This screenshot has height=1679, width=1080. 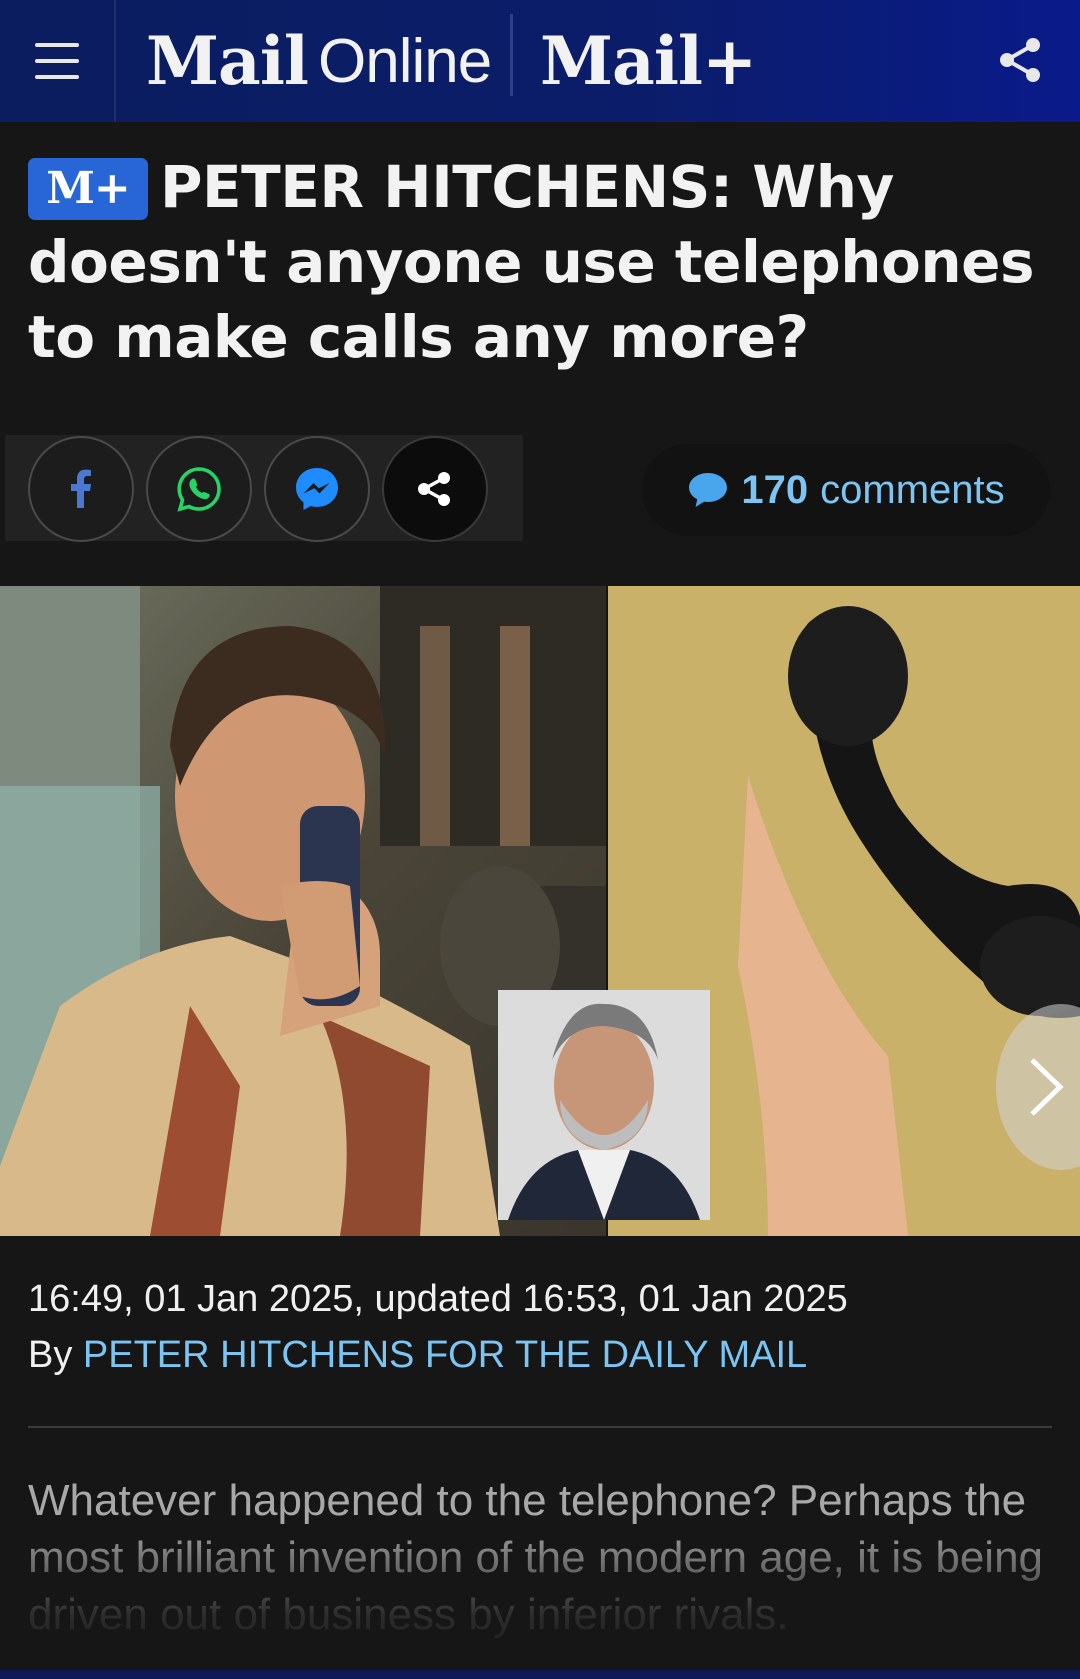 What do you see at coordinates (648, 61) in the screenshot?
I see `mailplus-logo: Mail+` at bounding box center [648, 61].